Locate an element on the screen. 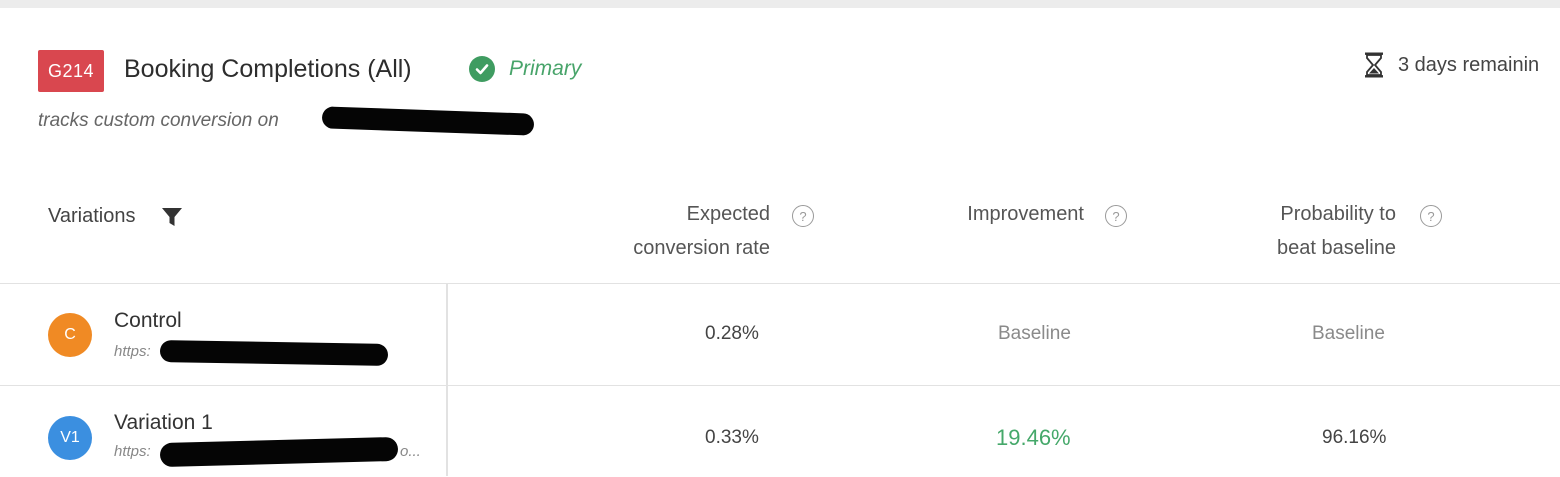 The image size is (1560, 477). primary-indicator: Primary is located at coordinates (525, 69).